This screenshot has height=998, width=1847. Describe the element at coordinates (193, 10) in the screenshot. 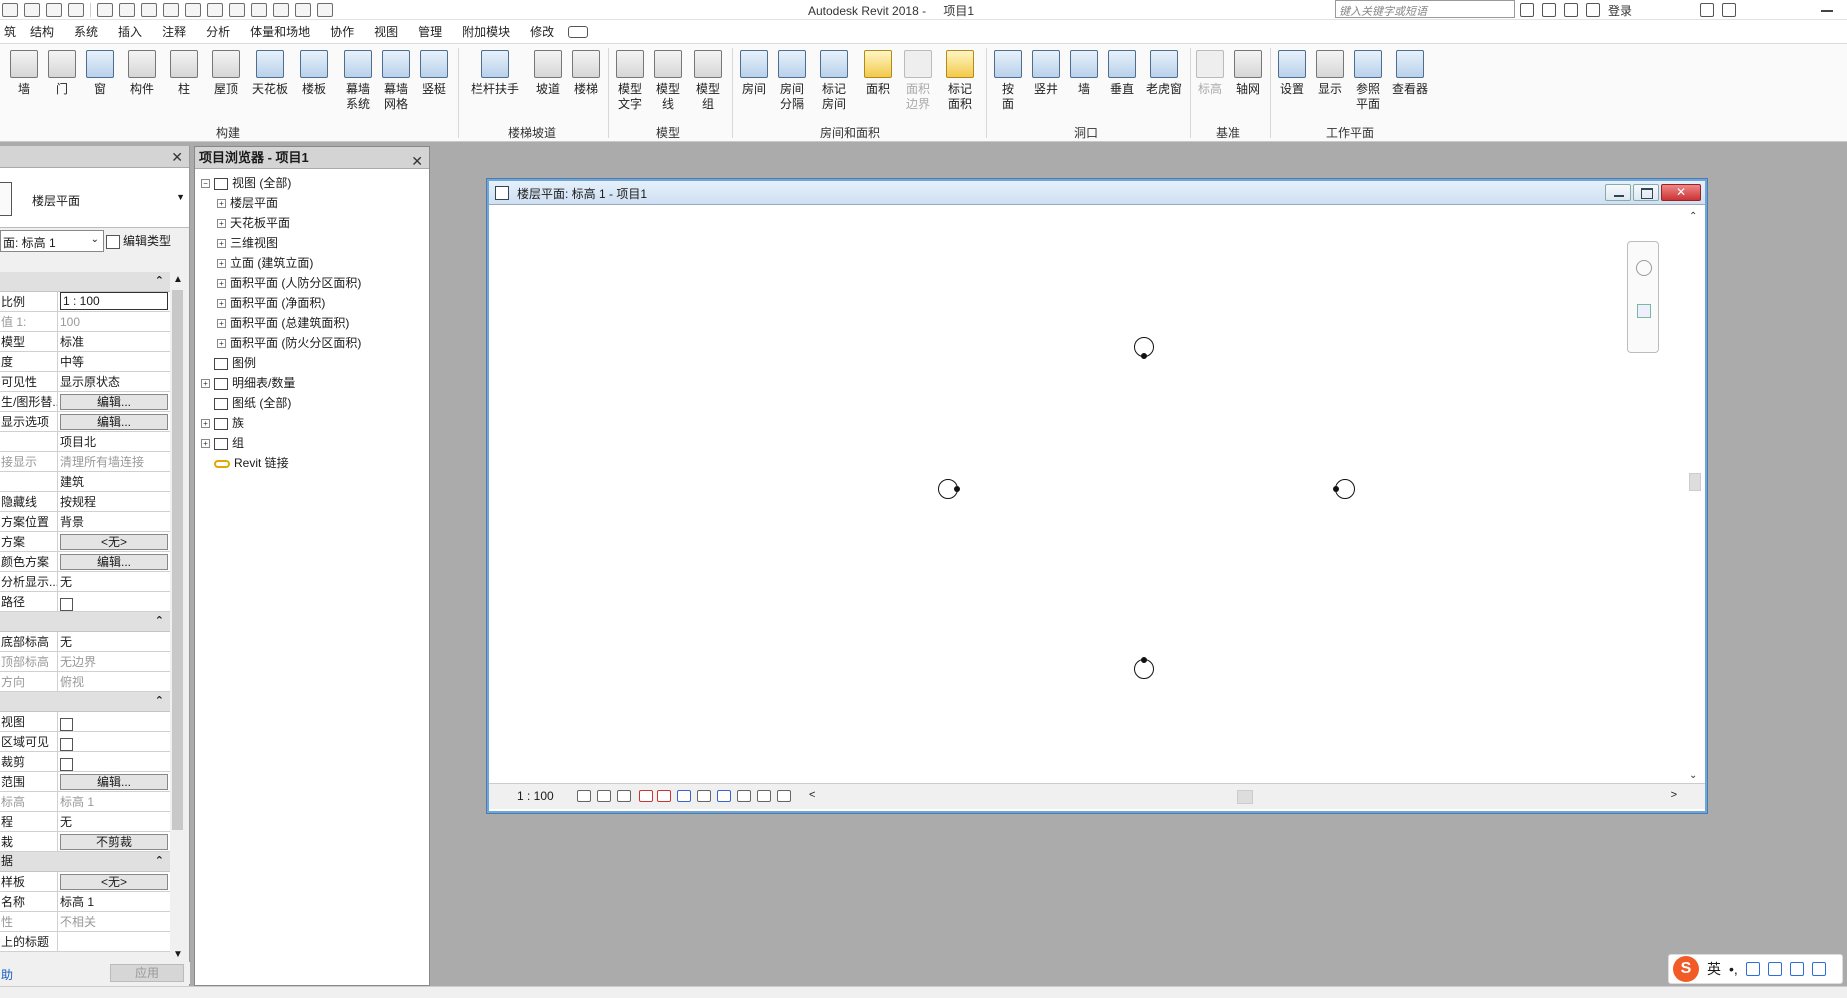

I see `text-icon` at that location.